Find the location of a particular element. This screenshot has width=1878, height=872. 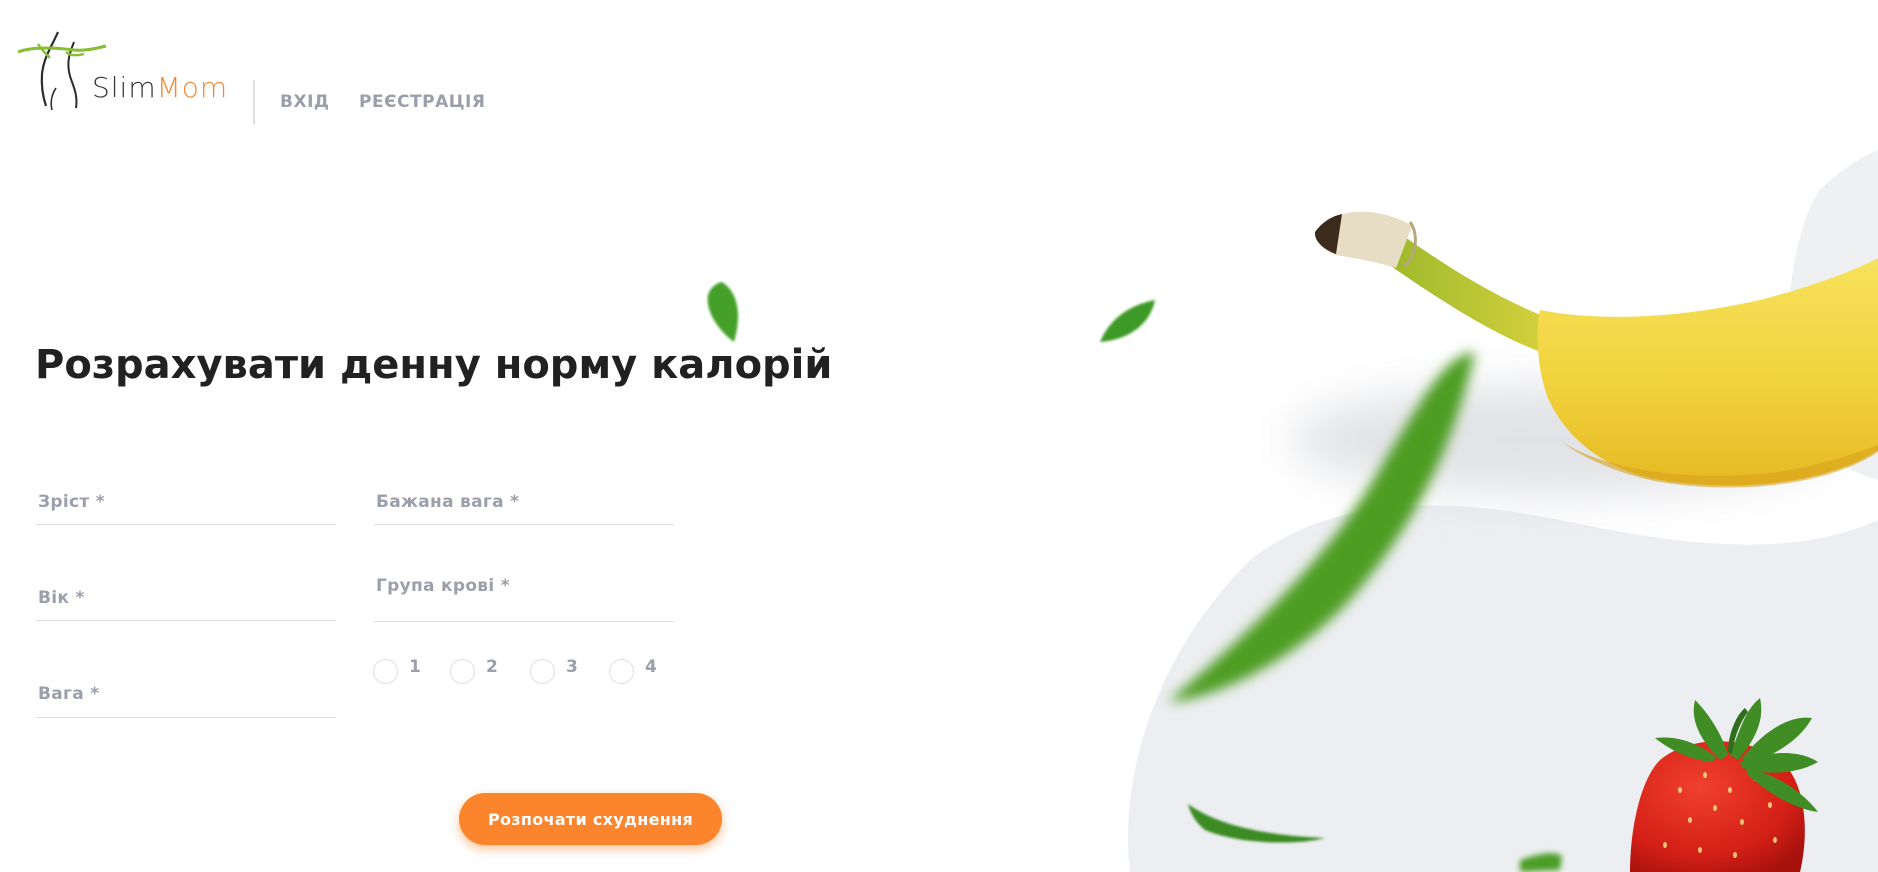

blood-type-radio-3: 3 is located at coordinates (554, 671).